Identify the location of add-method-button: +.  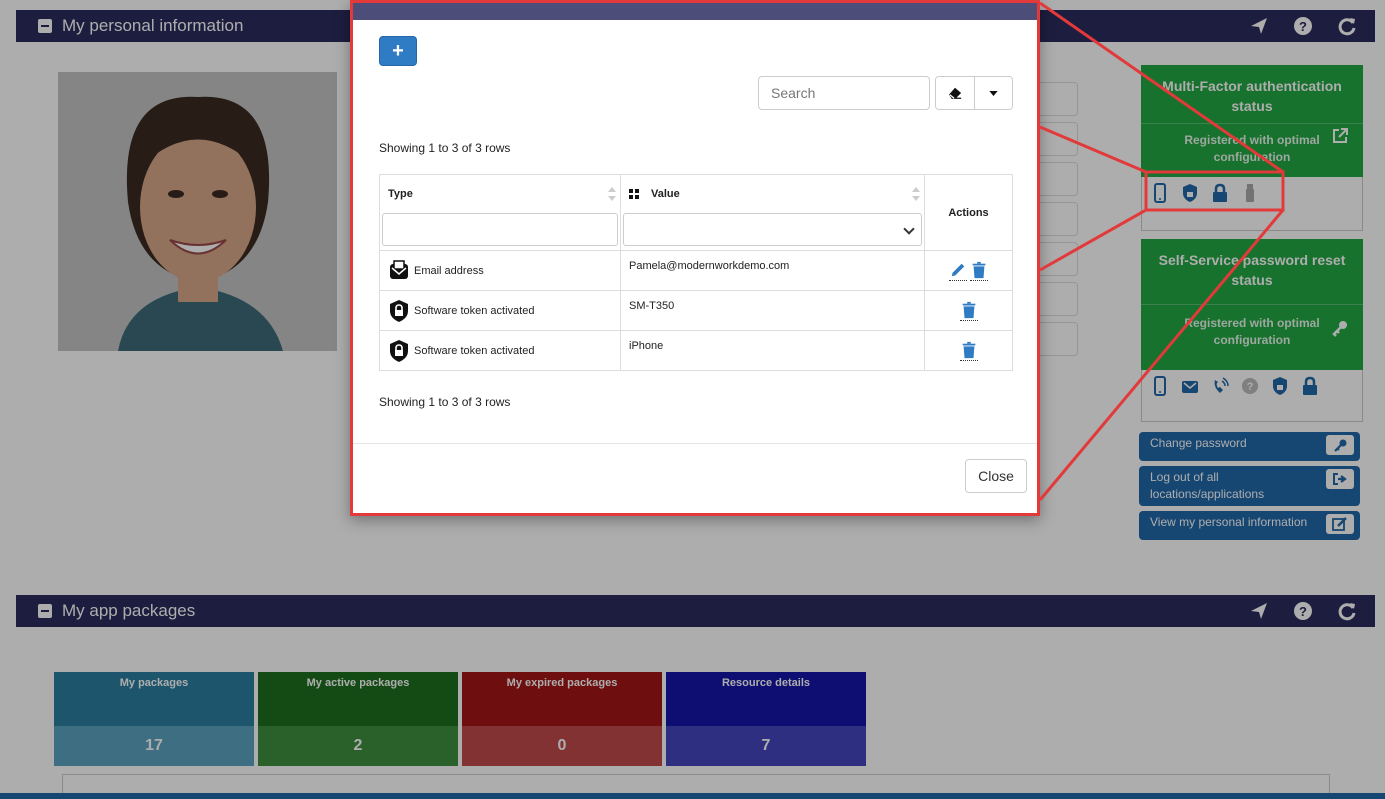
(398, 51).